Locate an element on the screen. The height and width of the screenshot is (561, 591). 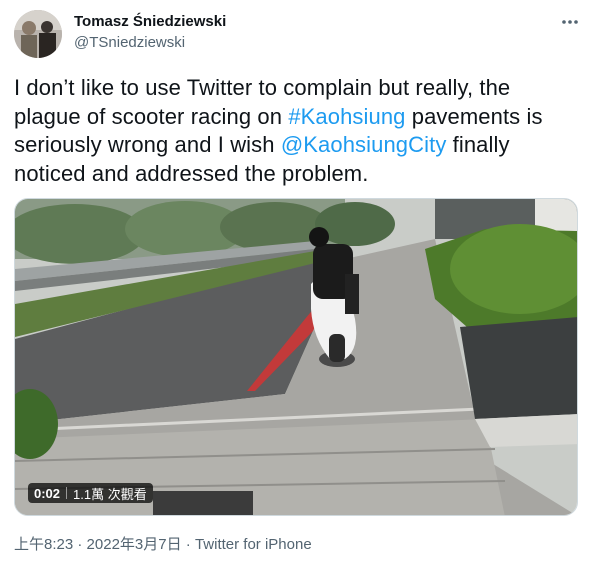
tweet-date: 2022年3月7日 is located at coordinates (134, 544).